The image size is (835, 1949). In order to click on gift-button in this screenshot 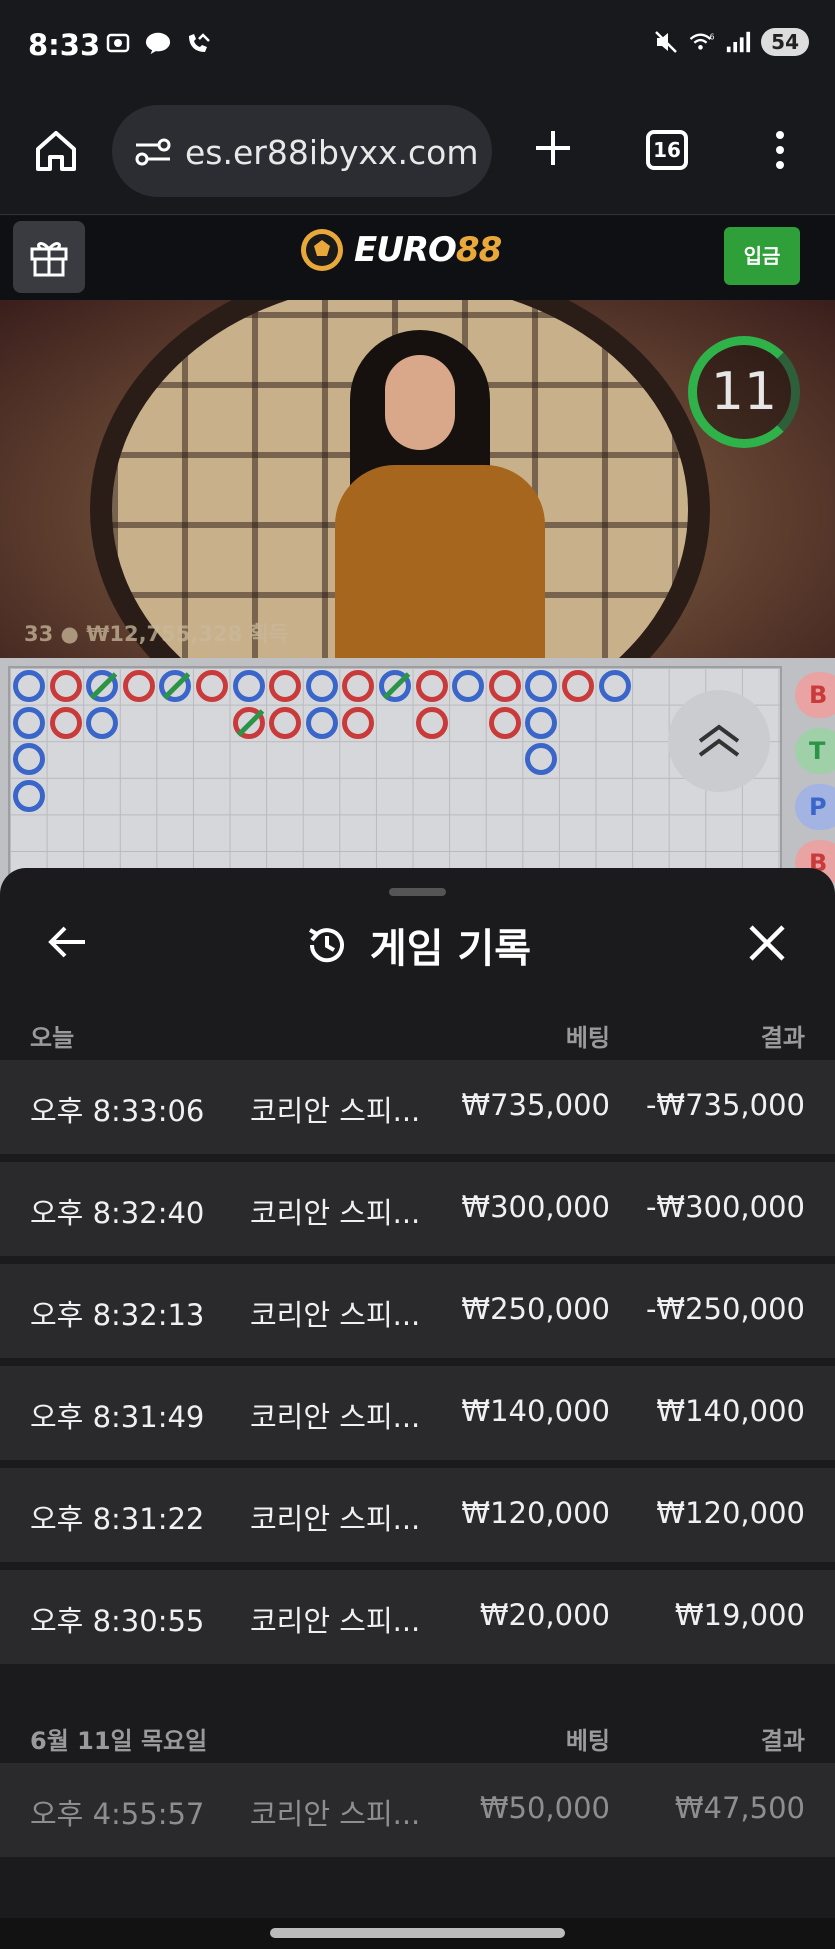, I will do `click(49, 257)`.